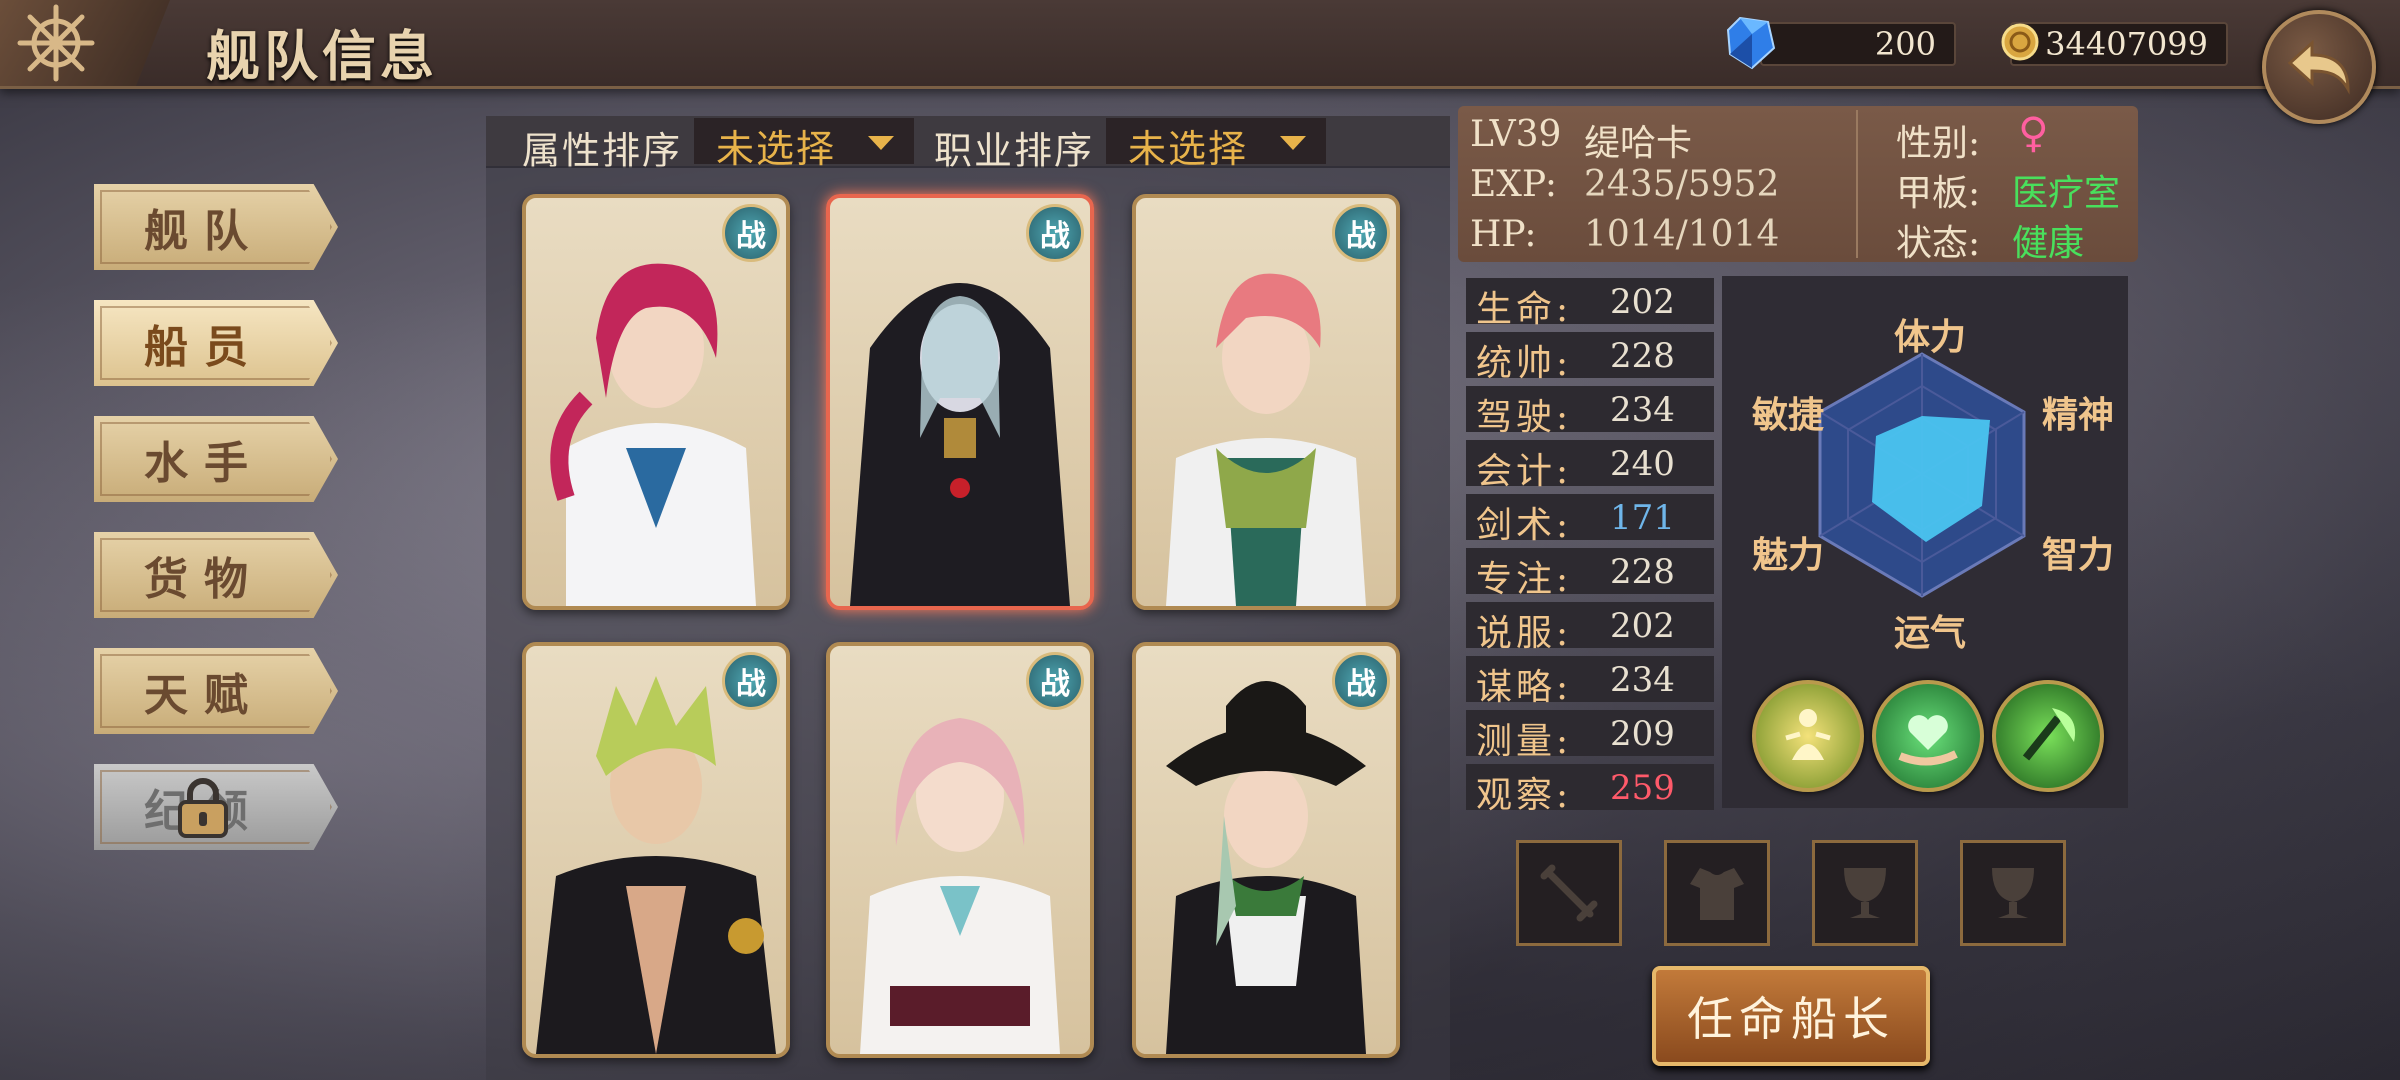 The height and width of the screenshot is (1080, 2400). Describe the element at coordinates (1524, 633) in the screenshot. I see `stat-label: 说服:` at that location.